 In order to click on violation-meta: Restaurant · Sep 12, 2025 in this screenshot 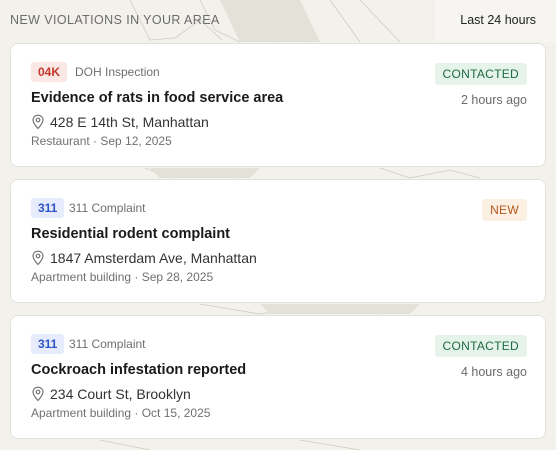, I will do `click(101, 141)`.